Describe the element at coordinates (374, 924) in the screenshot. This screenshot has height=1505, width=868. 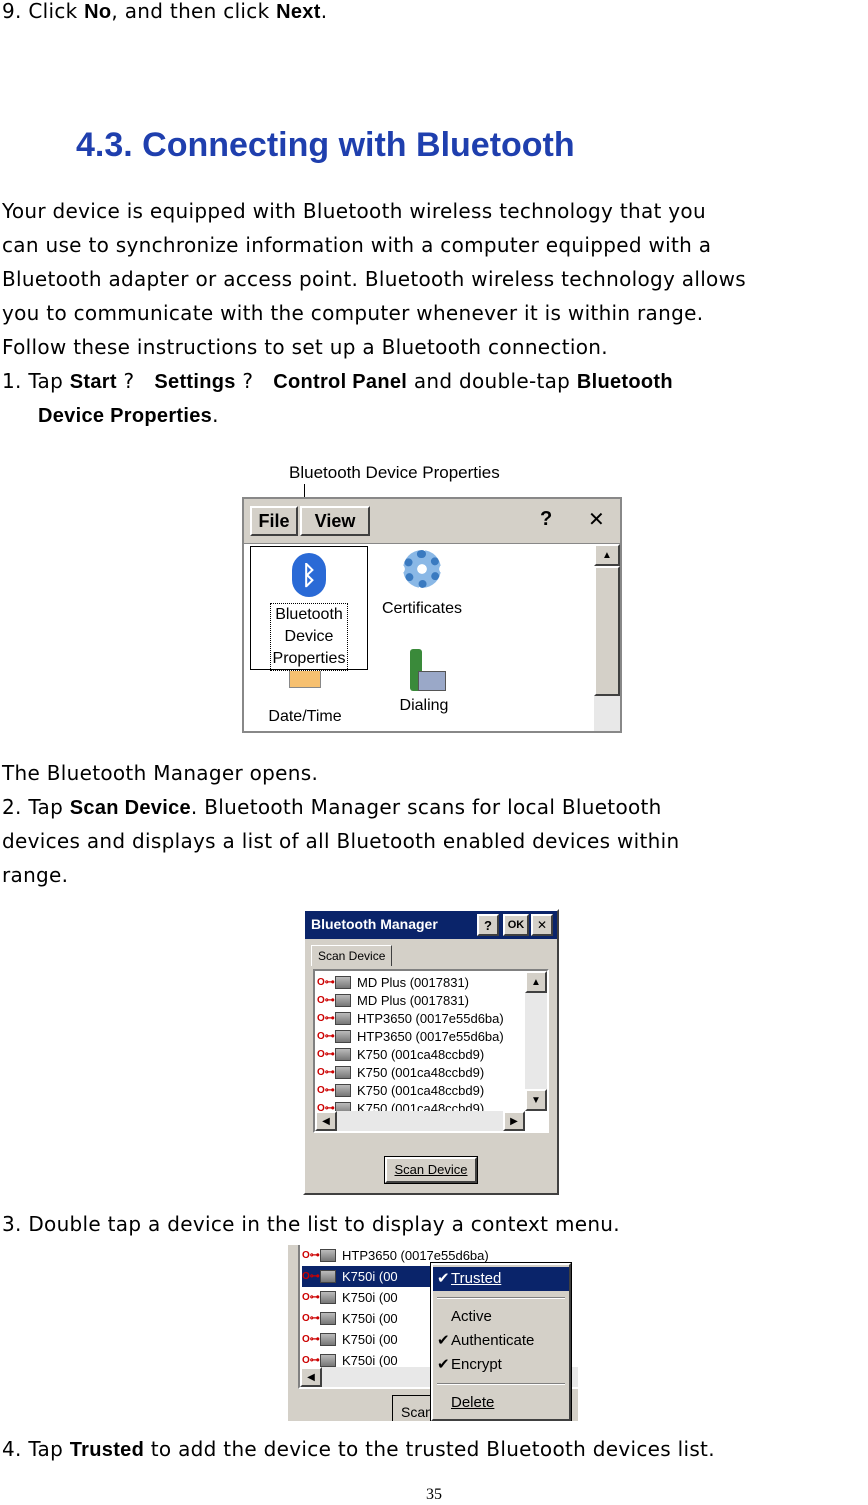
I see `window-title: Bluetooth Manager` at that location.